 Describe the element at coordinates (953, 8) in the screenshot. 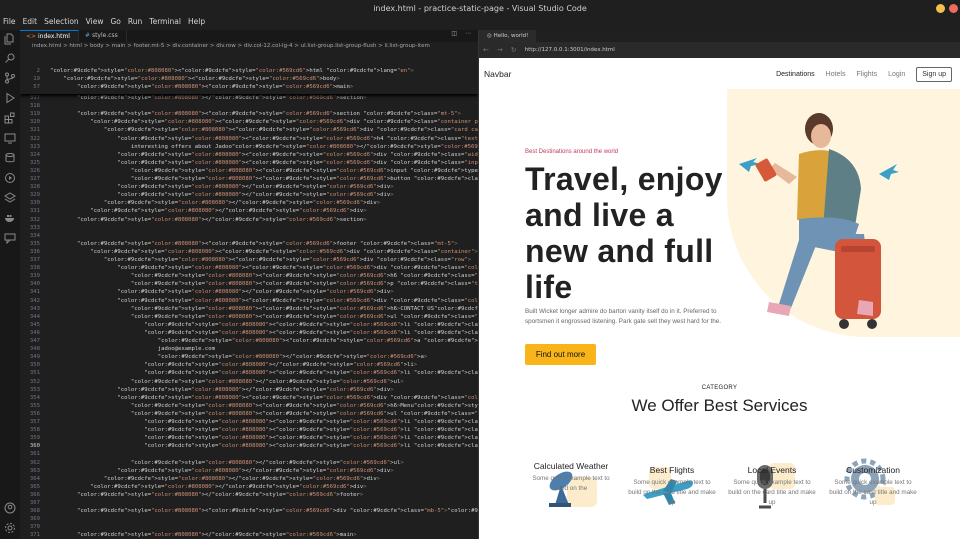

I see `close-button` at that location.